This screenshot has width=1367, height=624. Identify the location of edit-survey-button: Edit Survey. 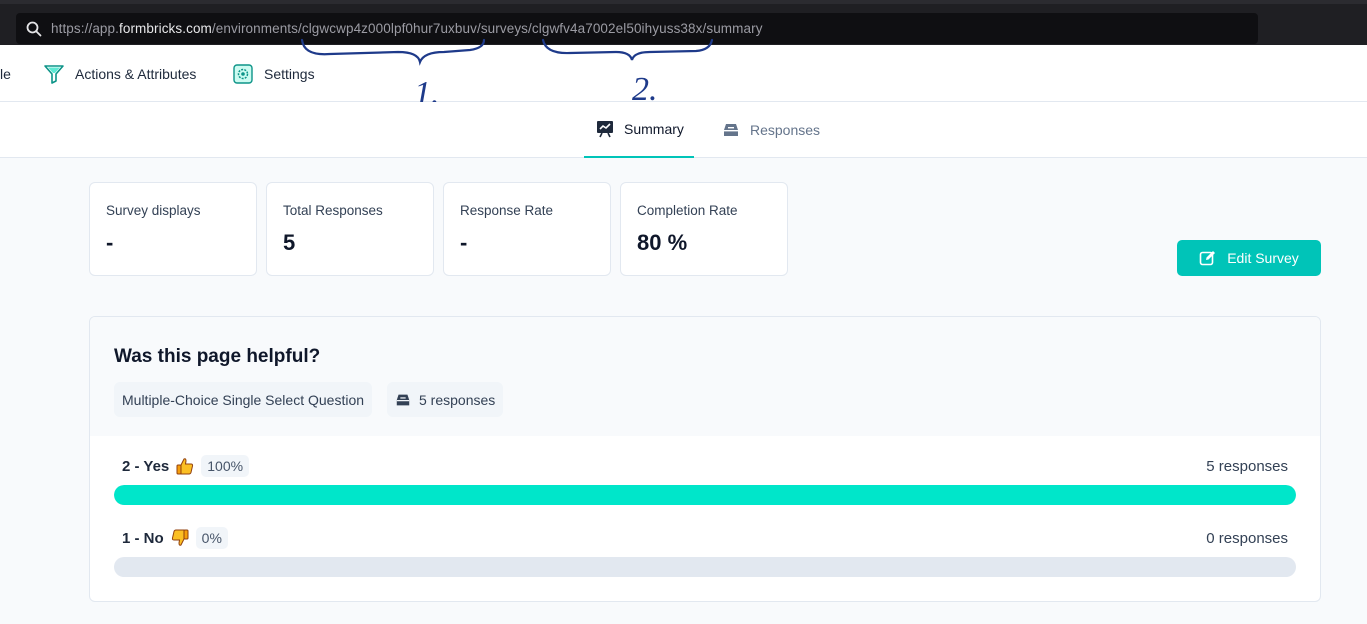
(1249, 258).